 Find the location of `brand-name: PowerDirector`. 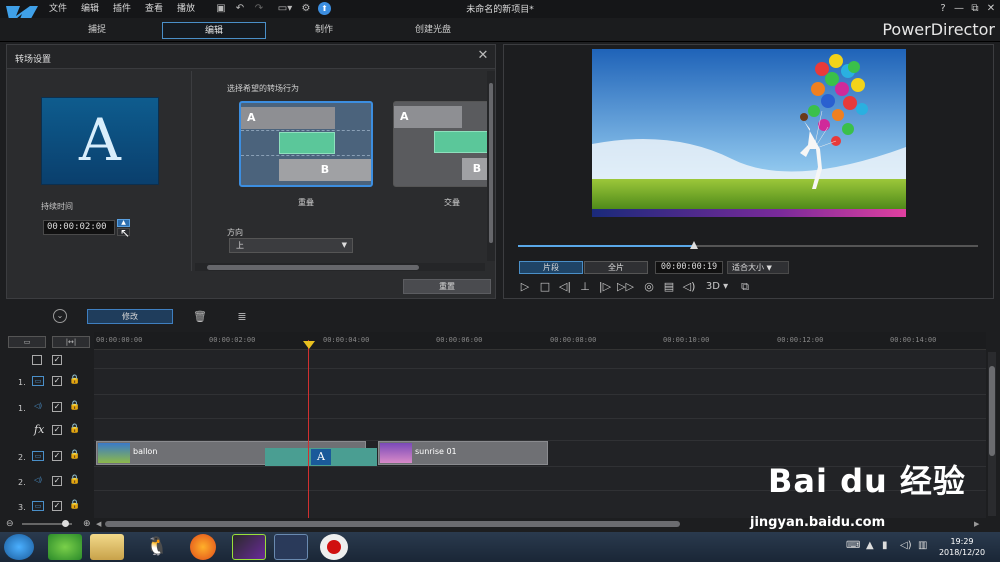

brand-name: PowerDirector is located at coordinates (938, 29).